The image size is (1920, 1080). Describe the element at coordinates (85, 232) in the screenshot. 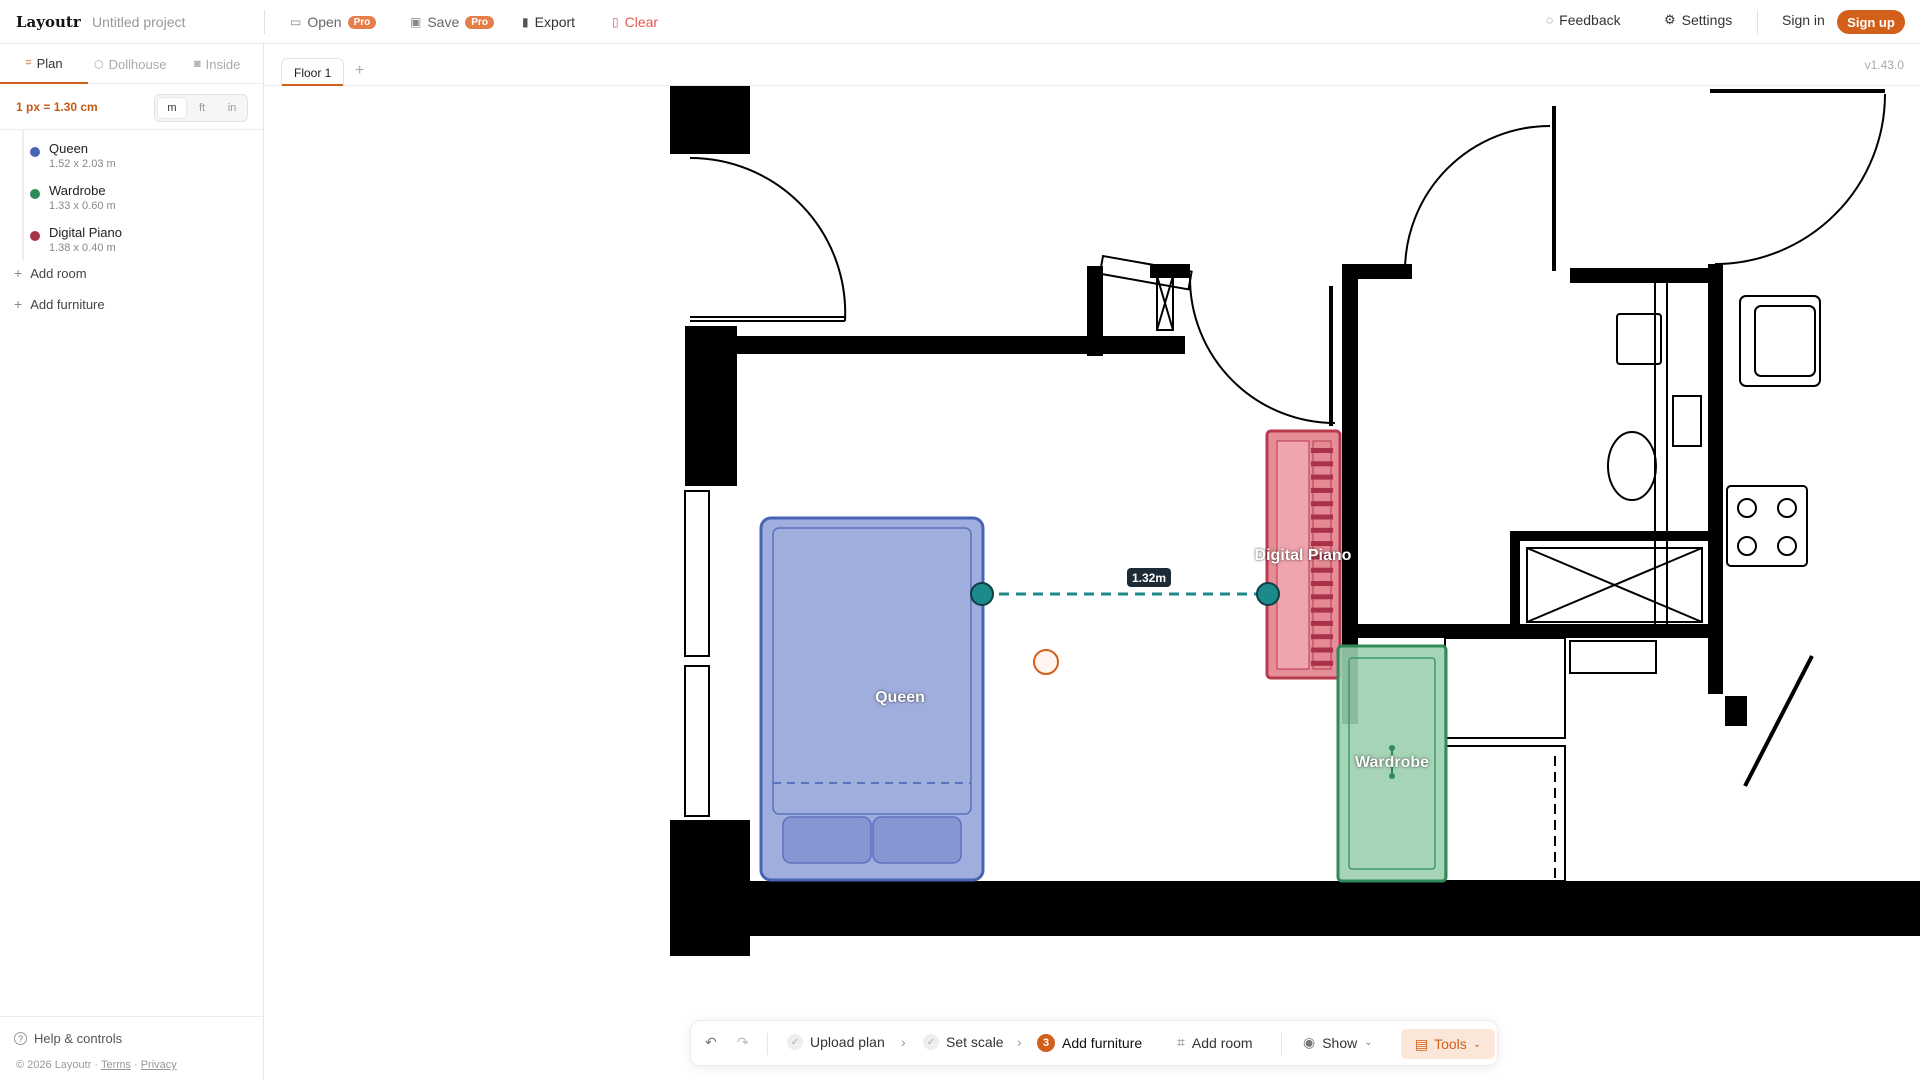

I see `furniture-name: Digital Piano` at that location.